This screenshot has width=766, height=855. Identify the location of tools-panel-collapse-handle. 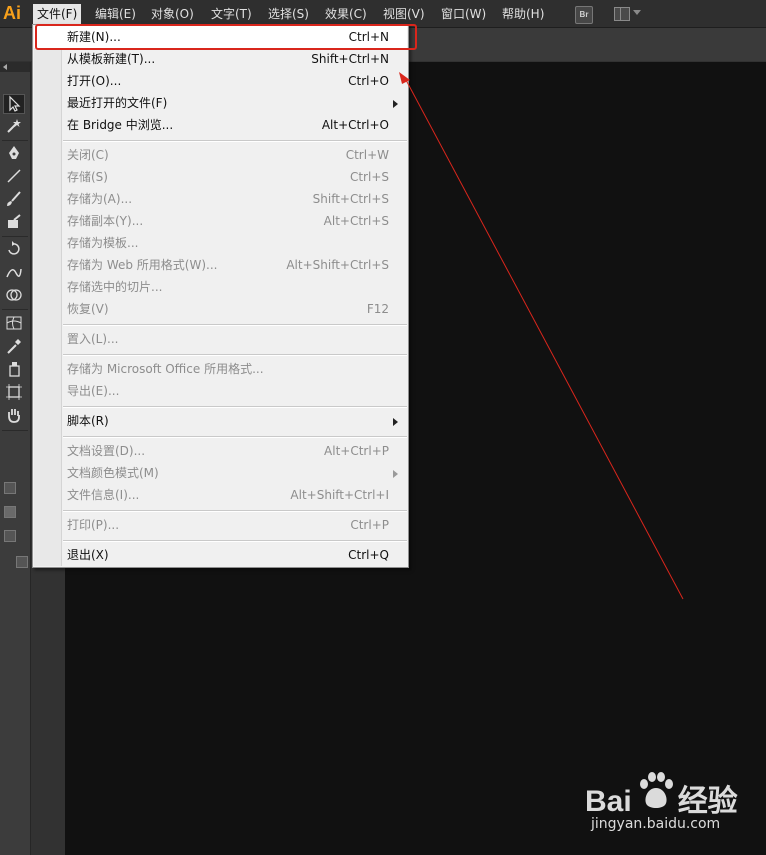
(15, 67).